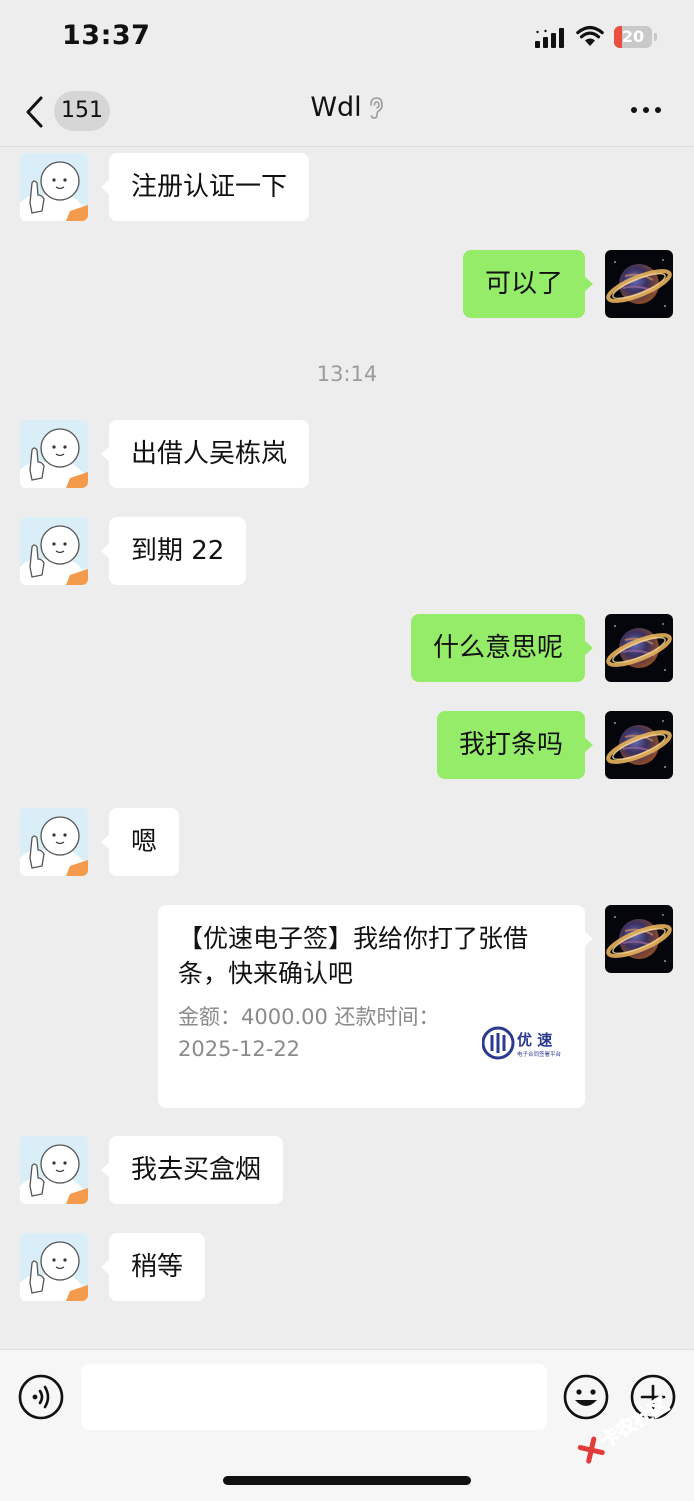 This screenshot has height=1501, width=694. What do you see at coordinates (534, 1040) in the screenshot?
I see `svg-text: 优 速` at bounding box center [534, 1040].